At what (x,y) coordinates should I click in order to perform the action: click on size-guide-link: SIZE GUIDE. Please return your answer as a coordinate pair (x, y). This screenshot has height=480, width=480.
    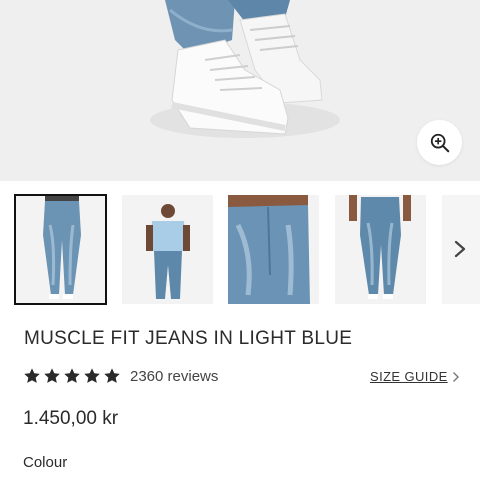
    Looking at the image, I should click on (415, 376).